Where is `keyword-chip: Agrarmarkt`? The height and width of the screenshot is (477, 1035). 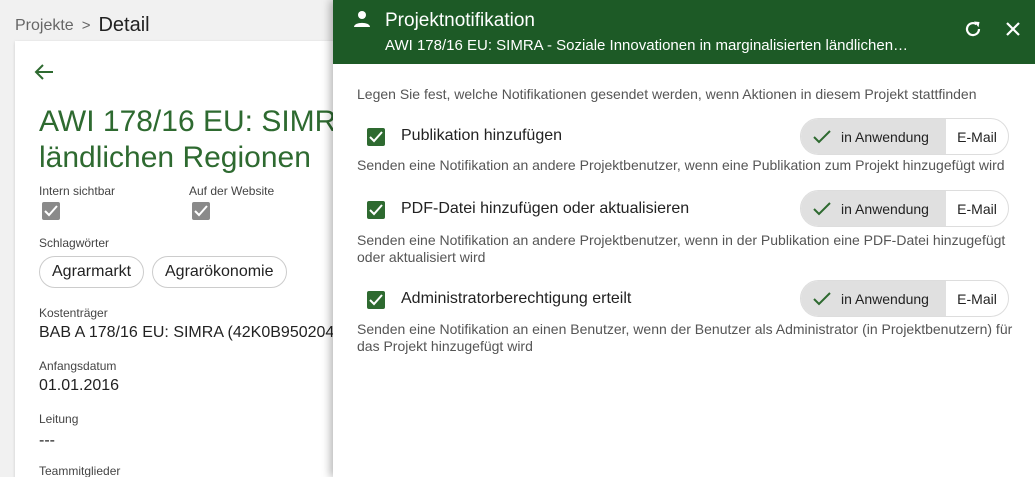 keyword-chip: Agrarmarkt is located at coordinates (92, 272).